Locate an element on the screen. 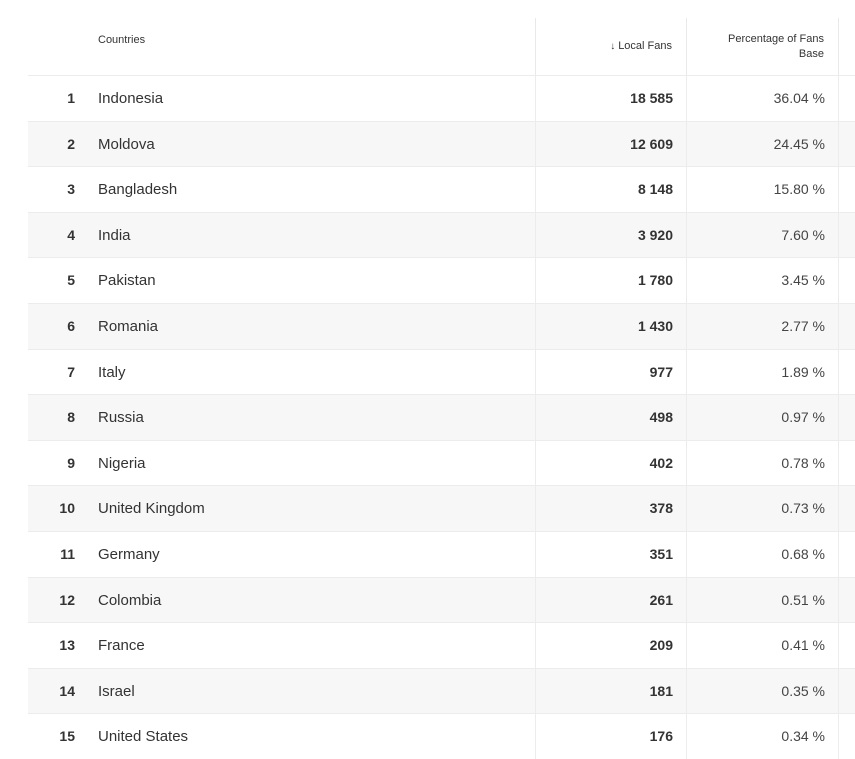  local-fans-label: Local Fans is located at coordinates (645, 46).